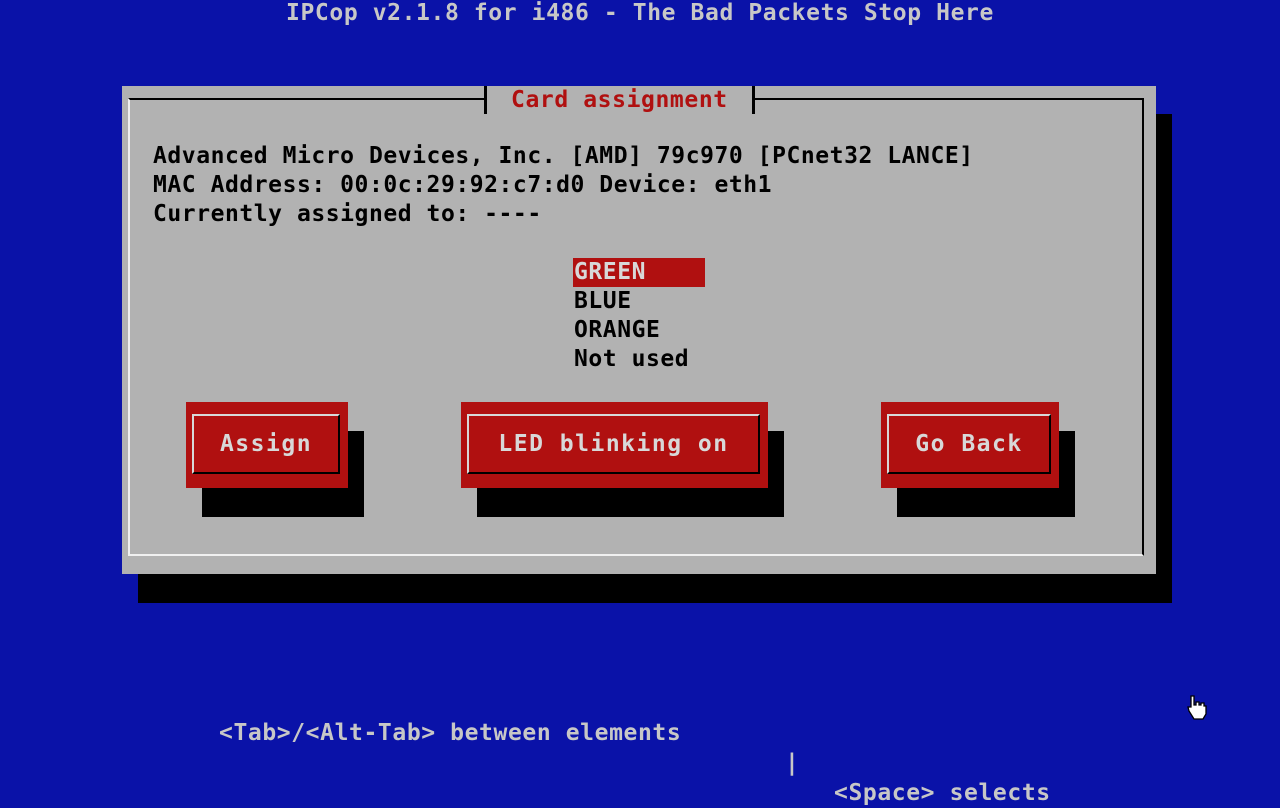 The height and width of the screenshot is (808, 1280). I want to click on zone-item-blue: BLUE, so click(639, 301).